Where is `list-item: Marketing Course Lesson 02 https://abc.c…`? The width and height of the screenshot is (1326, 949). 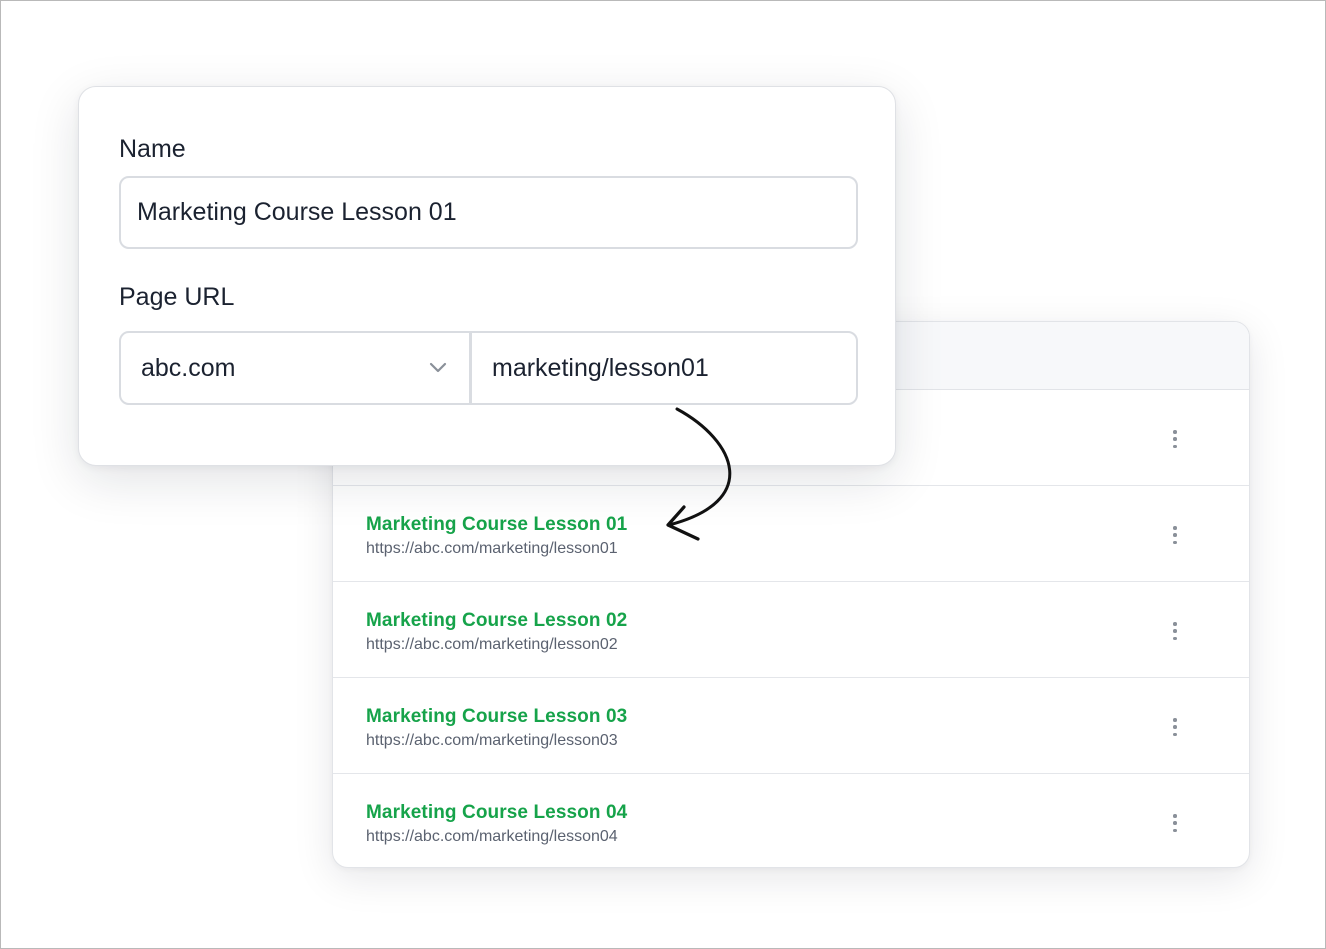
list-item: Marketing Course Lesson 02 https://abc.c… is located at coordinates (791, 630).